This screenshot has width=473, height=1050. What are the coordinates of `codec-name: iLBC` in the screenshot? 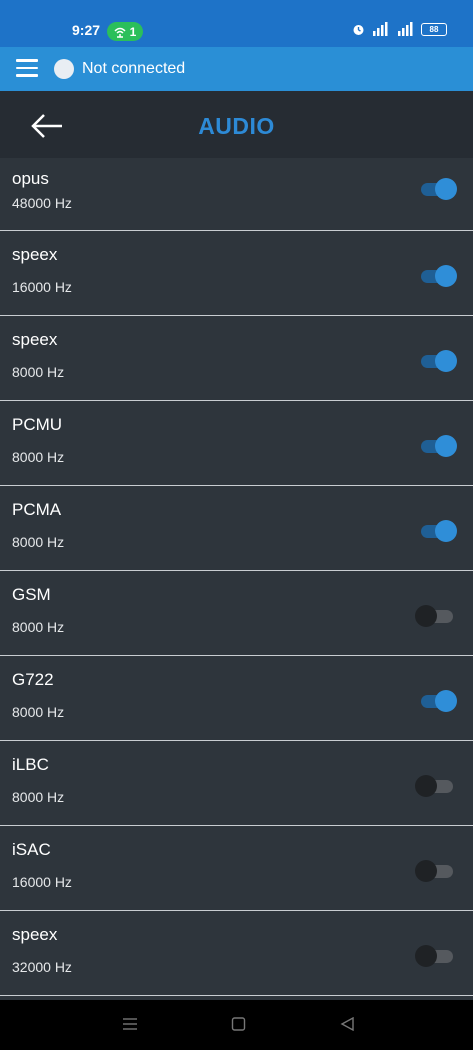 It's located at (30, 764).